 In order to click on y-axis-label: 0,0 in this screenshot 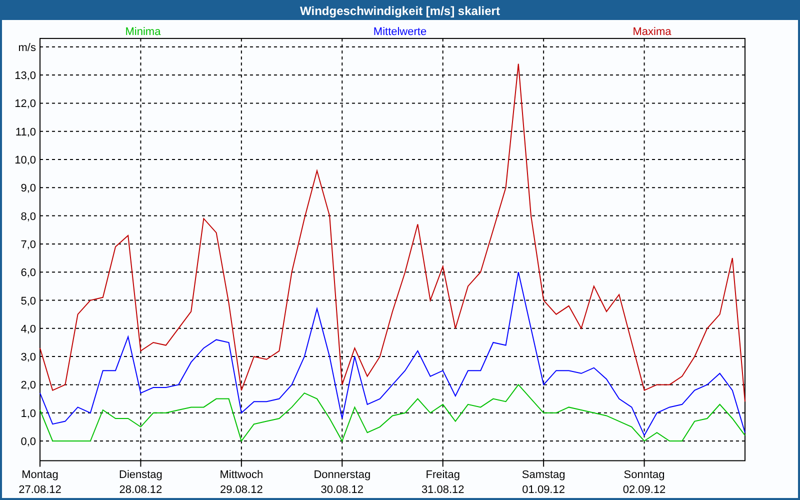, I will do `click(28, 442)`.